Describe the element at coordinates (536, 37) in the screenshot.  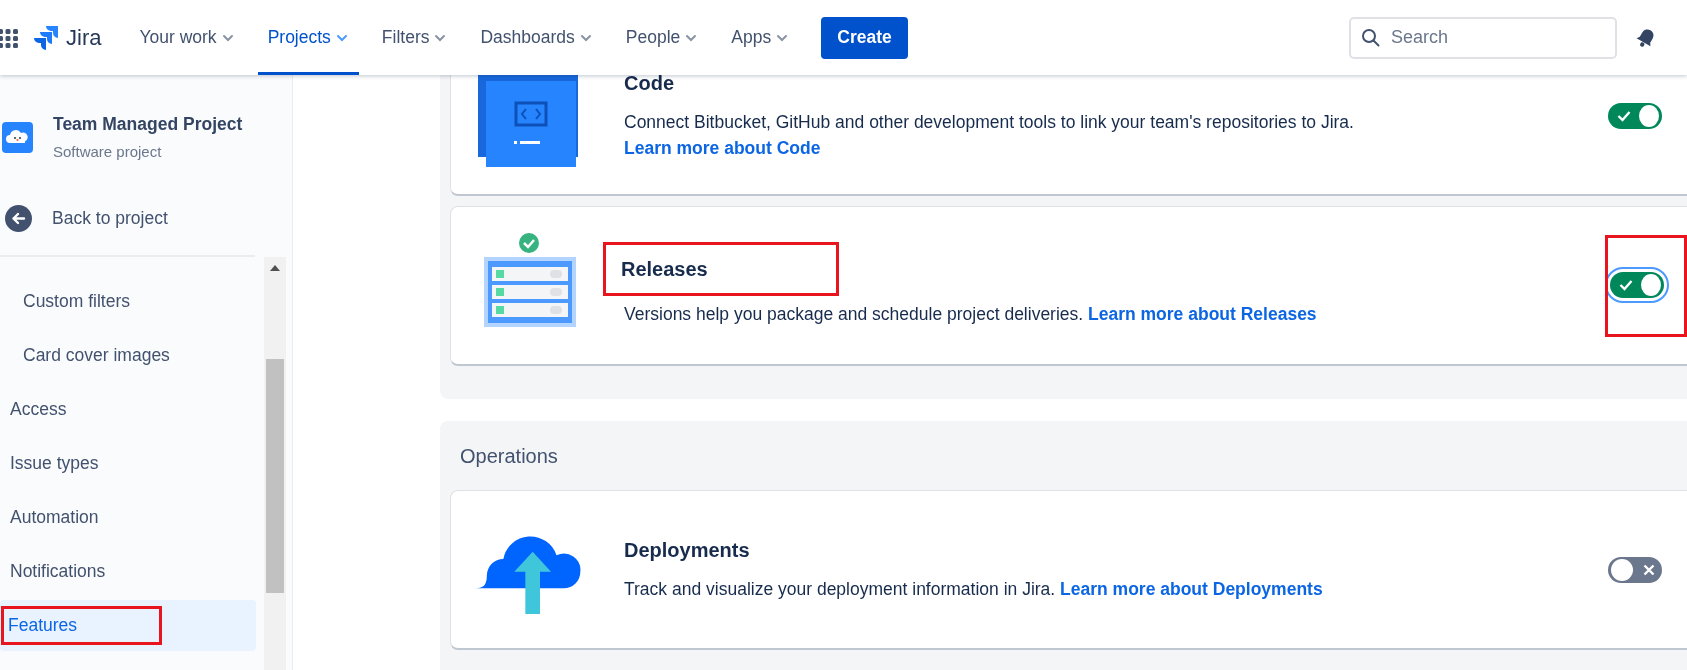
I see `nav-menu-item: Dashboards` at that location.